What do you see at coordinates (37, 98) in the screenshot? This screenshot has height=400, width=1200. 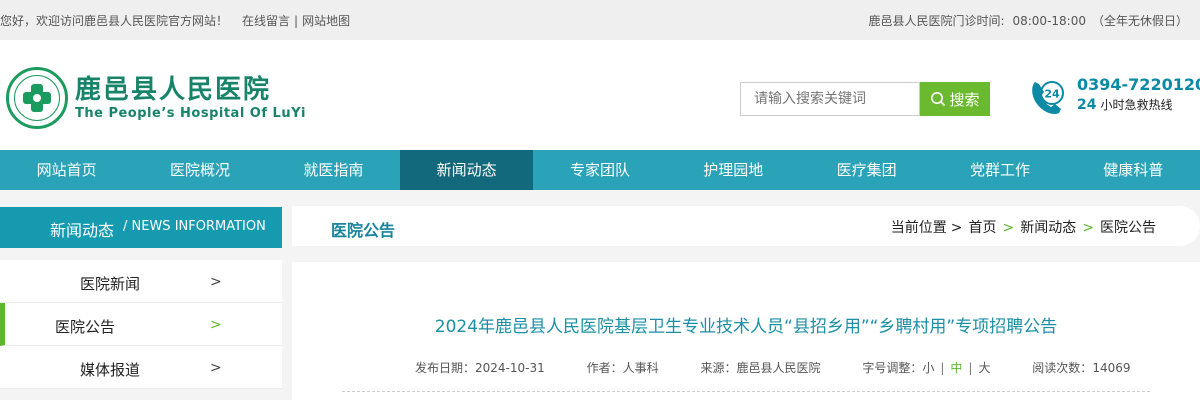 I see `hospital-logo-icon` at bounding box center [37, 98].